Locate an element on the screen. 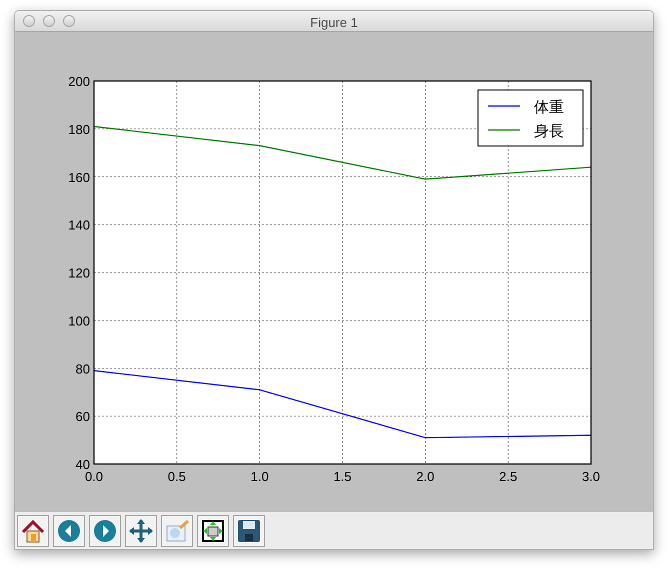 This screenshot has height=568, width=668. tick-label: 60 is located at coordinates (83, 416).